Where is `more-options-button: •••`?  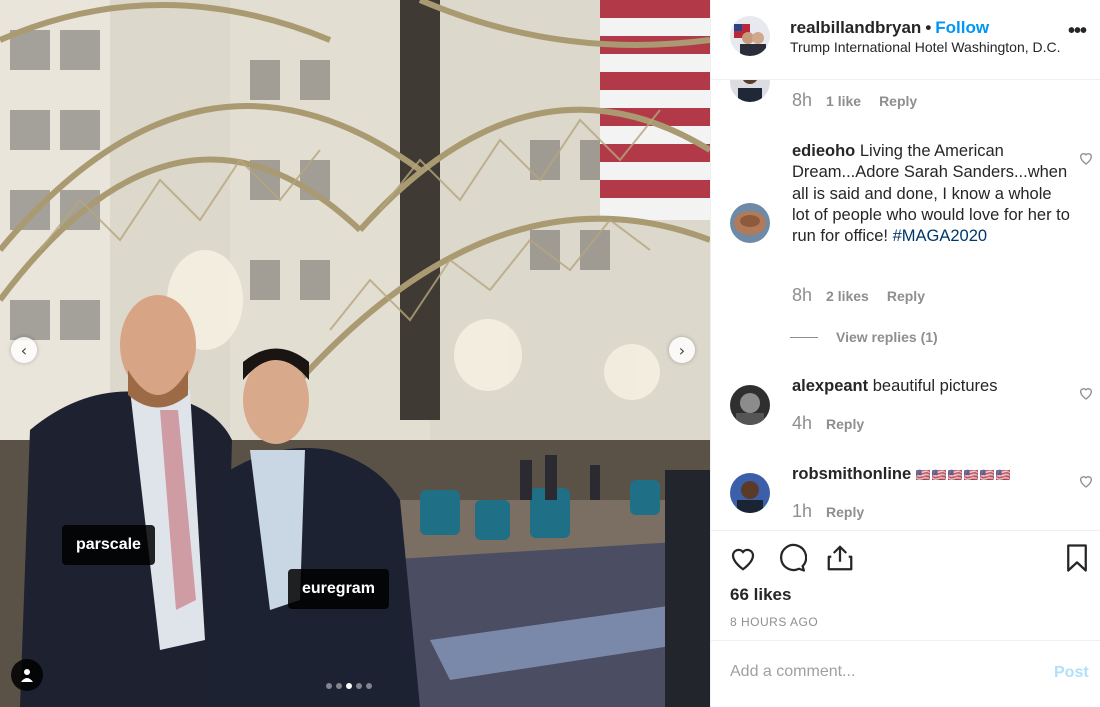
more-options-button: ••• is located at coordinates (1077, 31).